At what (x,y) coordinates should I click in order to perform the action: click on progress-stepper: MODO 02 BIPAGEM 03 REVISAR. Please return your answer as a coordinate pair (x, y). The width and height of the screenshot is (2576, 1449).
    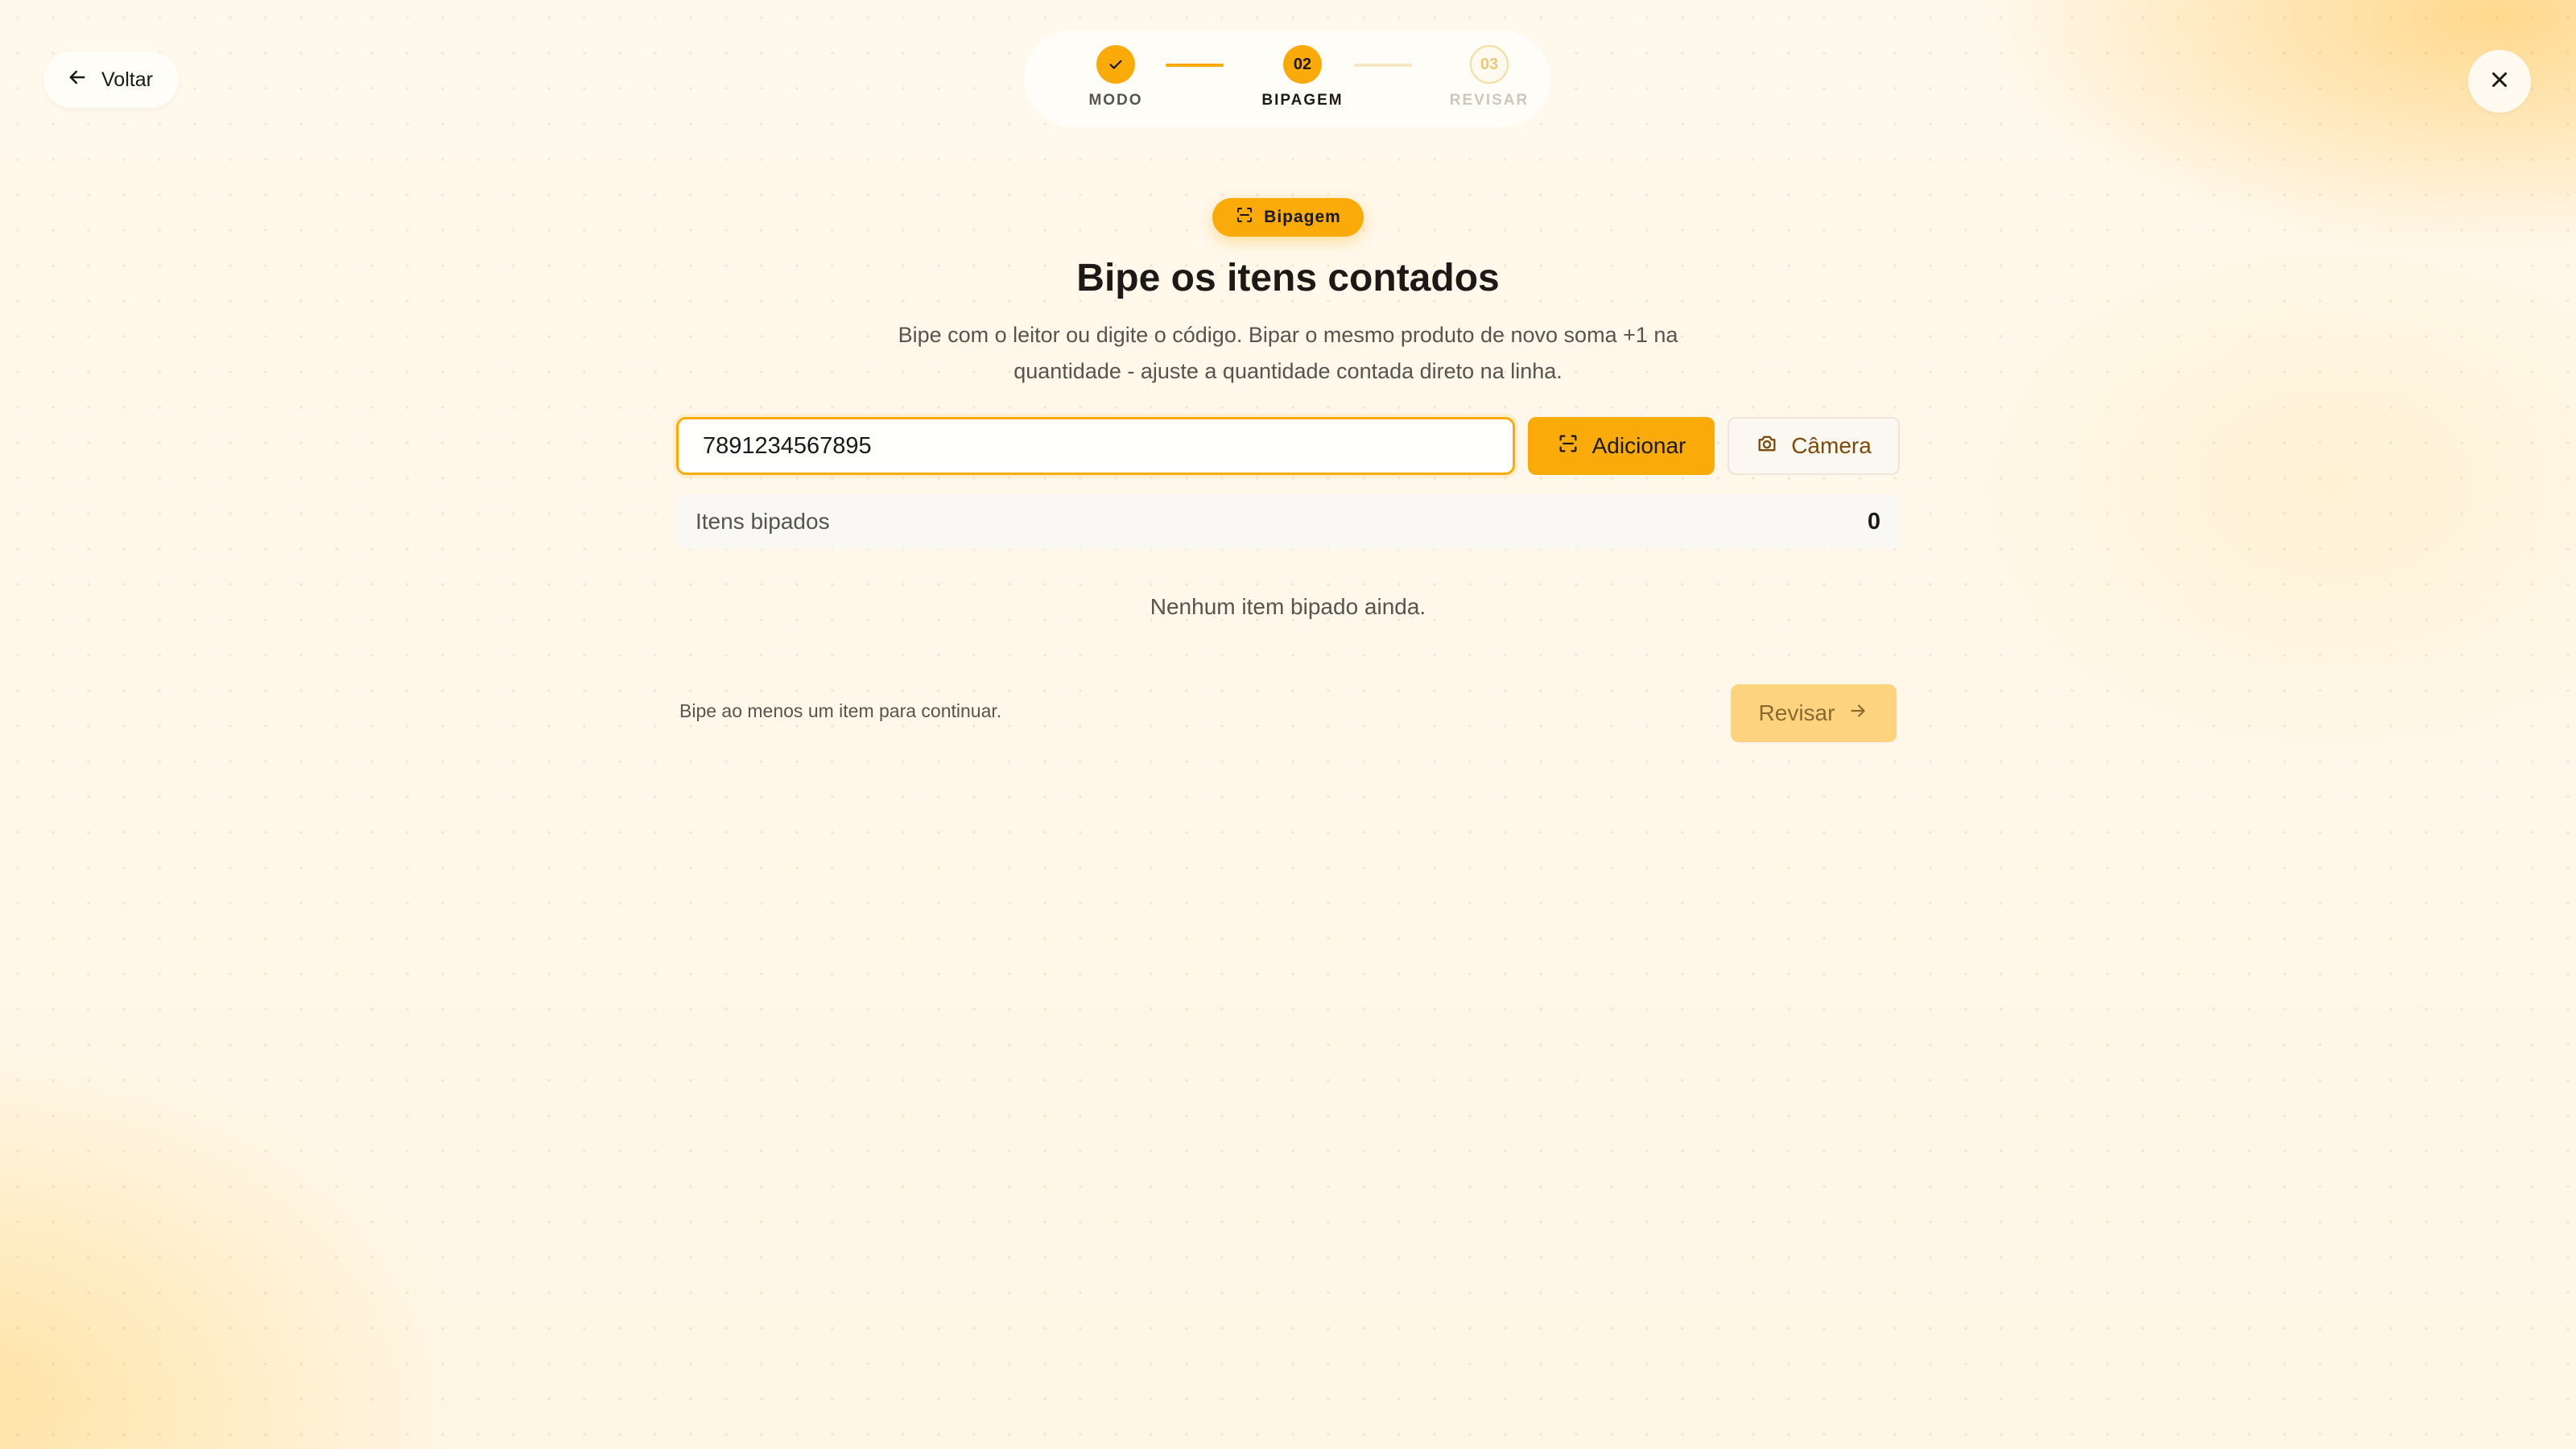
    Looking at the image, I should click on (1287, 79).